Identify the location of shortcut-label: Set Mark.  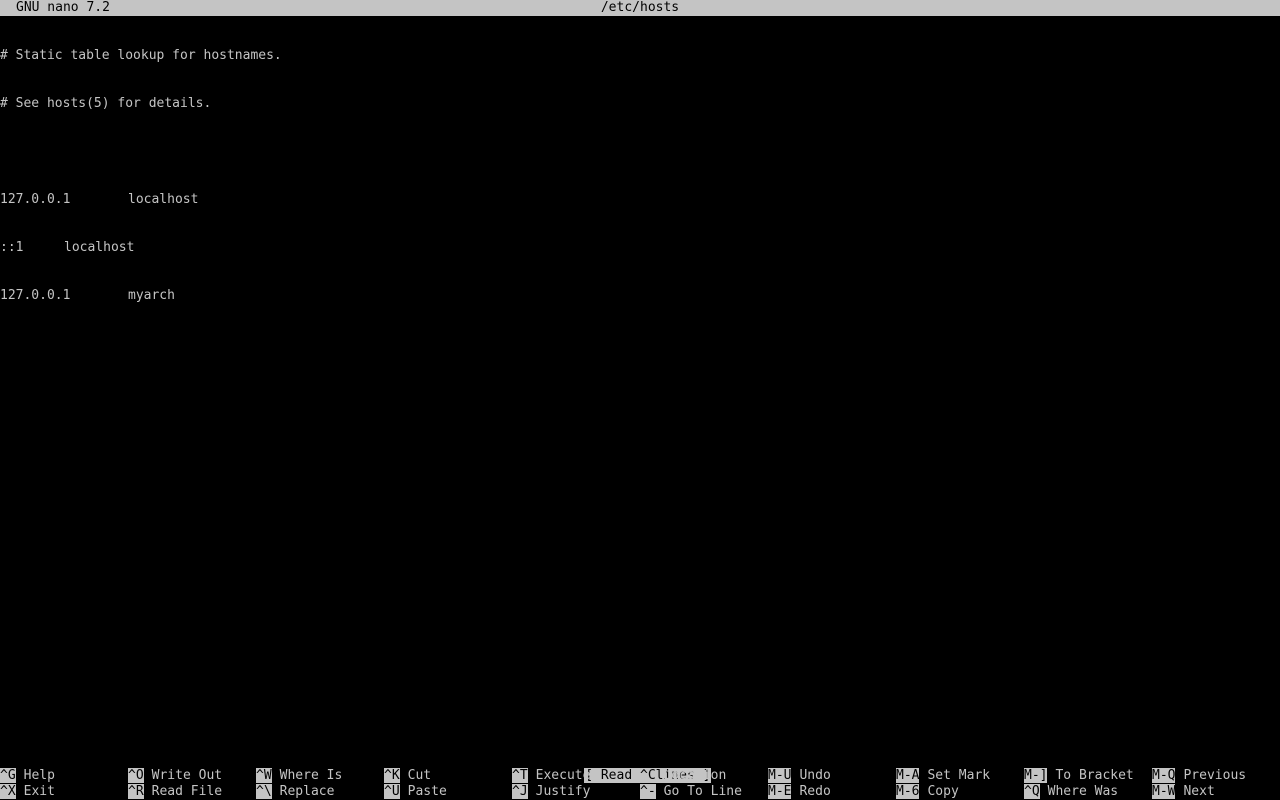
(959, 775).